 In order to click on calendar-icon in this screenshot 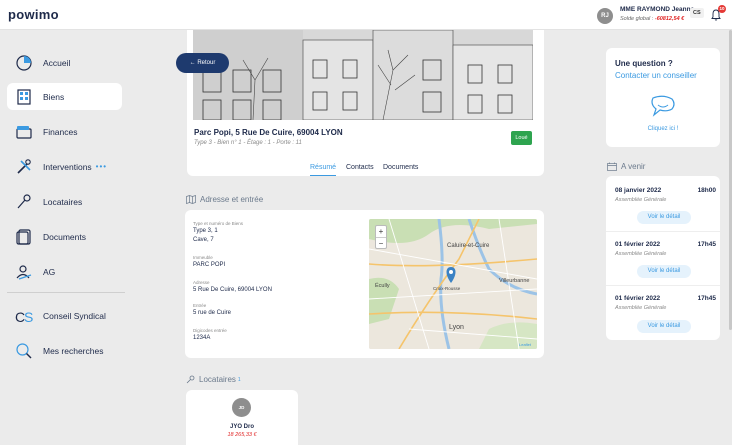, I will do `click(612, 166)`.